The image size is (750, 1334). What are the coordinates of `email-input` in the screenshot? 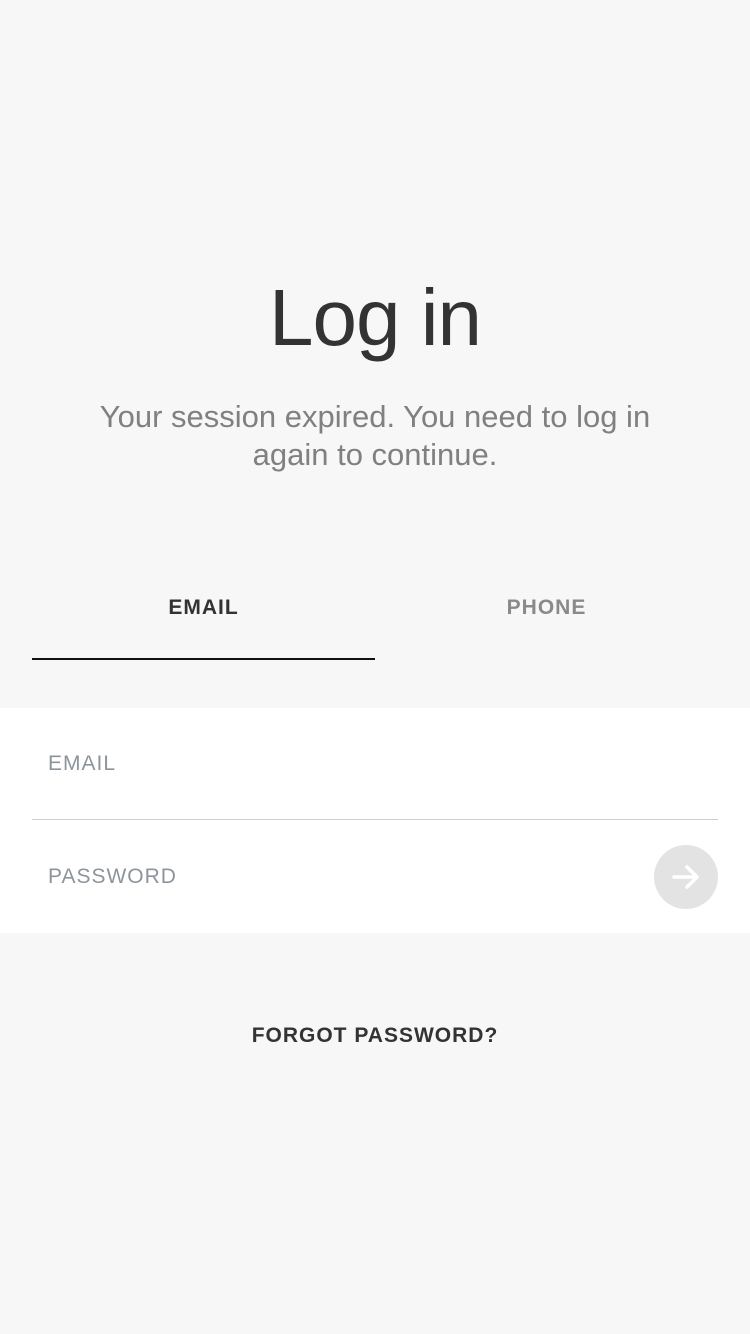 It's located at (322, 763).